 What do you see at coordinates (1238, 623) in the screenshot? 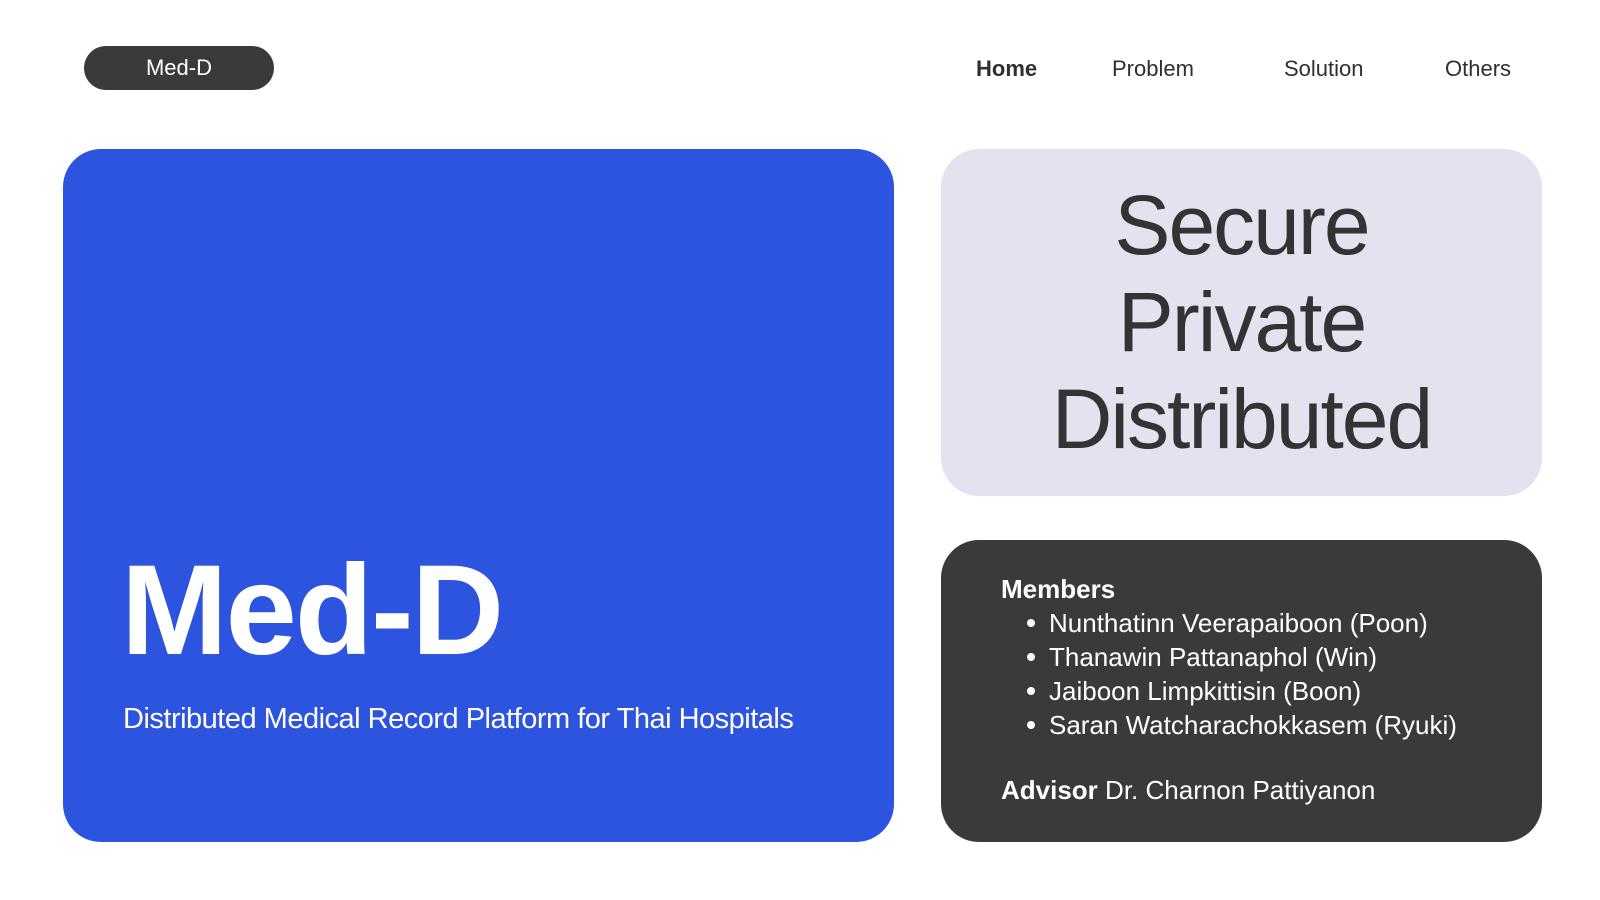
I see `member-name: Nunthatinn Veerapaiboon (Poon)` at bounding box center [1238, 623].